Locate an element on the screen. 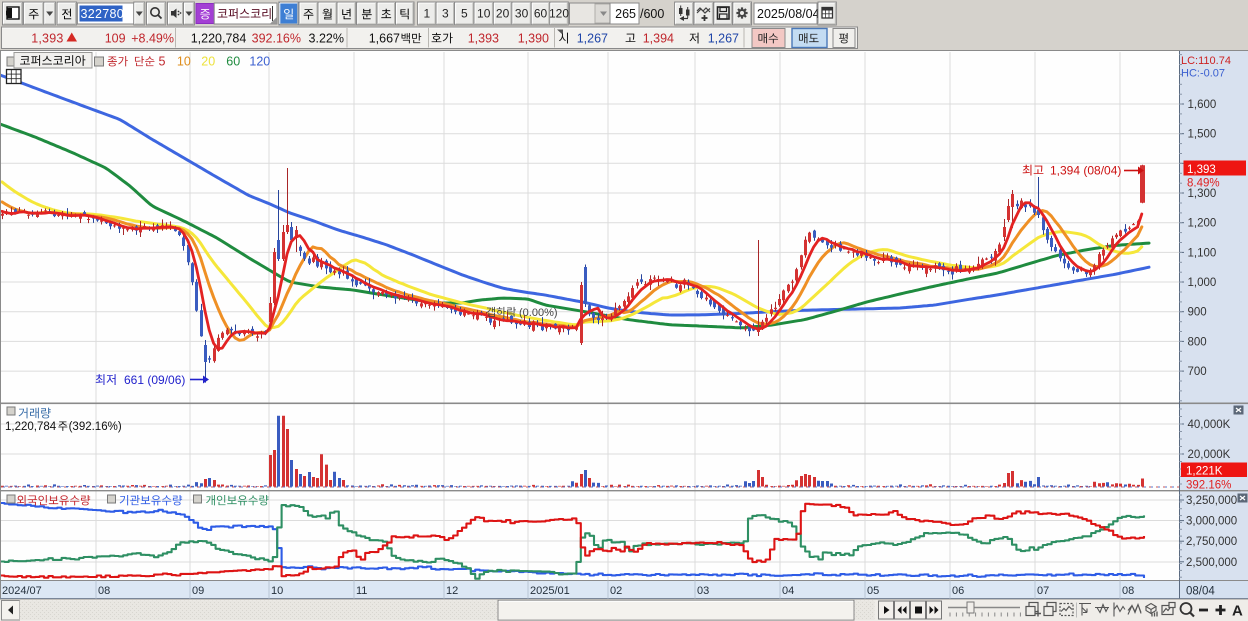 The height and width of the screenshot is (621, 1248). svg-text: 1 is located at coordinates (427, 14).